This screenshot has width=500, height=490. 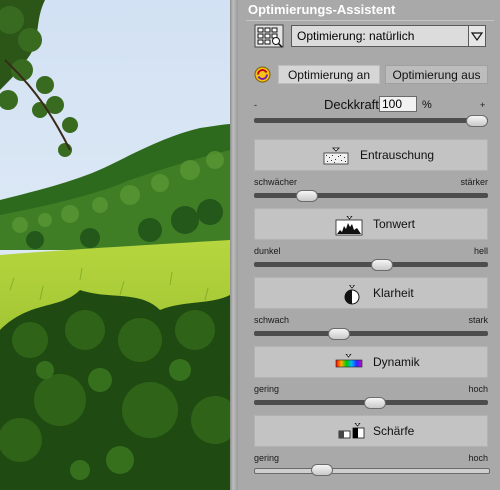 What do you see at coordinates (349, 361) in the screenshot?
I see `color-spectrum-icon` at bounding box center [349, 361].